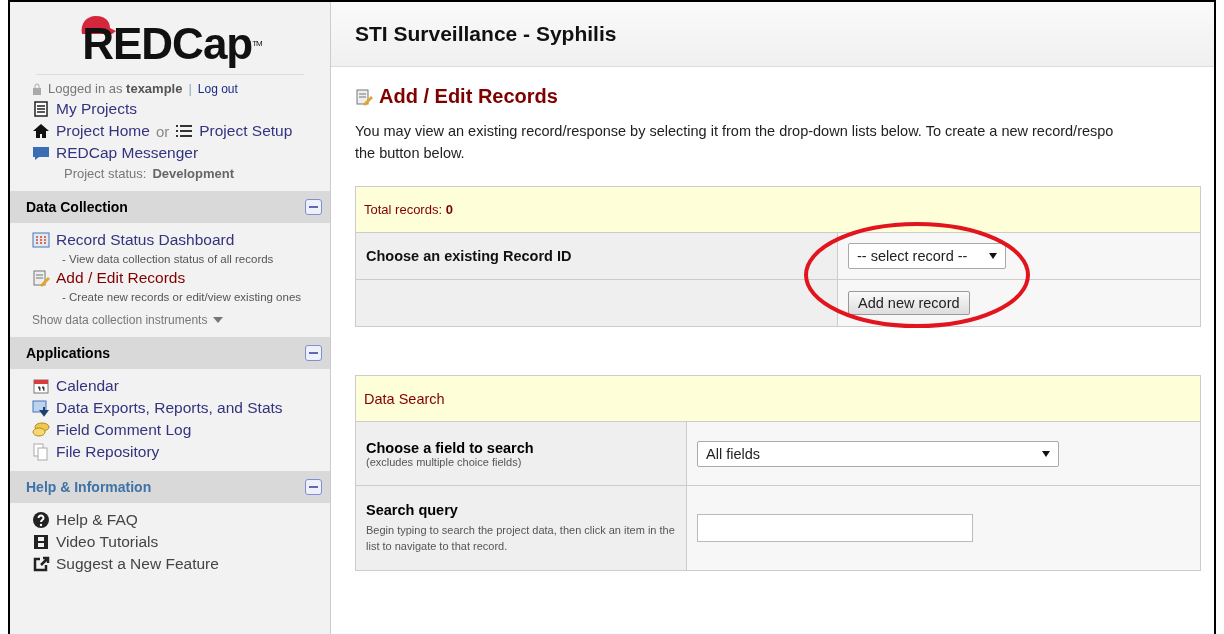  I want to click on field-label: Choose a field to search, so click(450, 447).